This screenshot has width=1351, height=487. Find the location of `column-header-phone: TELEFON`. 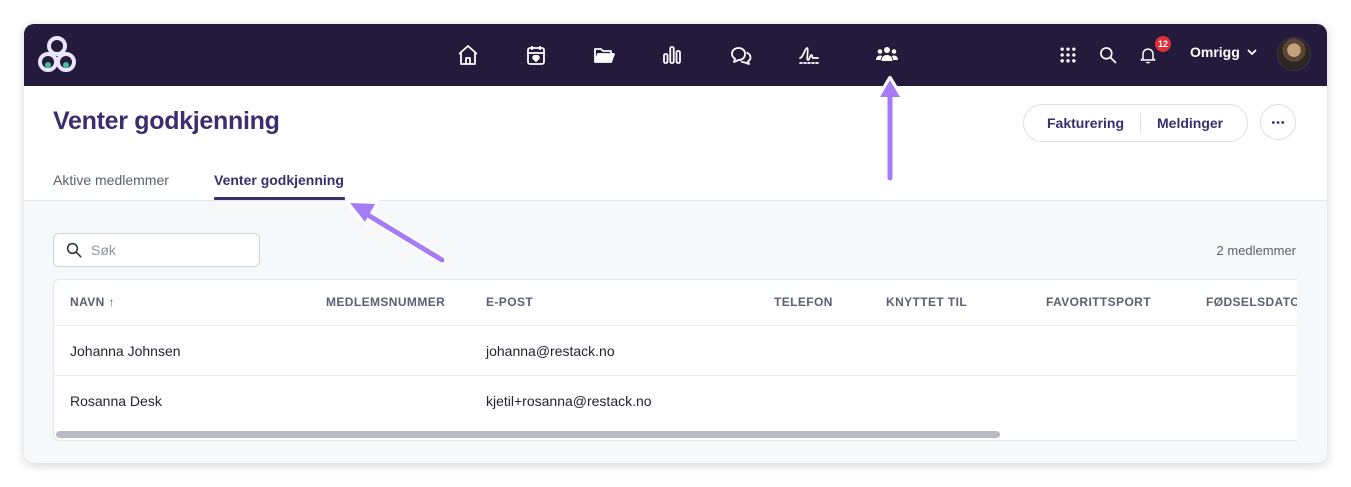

column-header-phone: TELEFON is located at coordinates (803, 302).